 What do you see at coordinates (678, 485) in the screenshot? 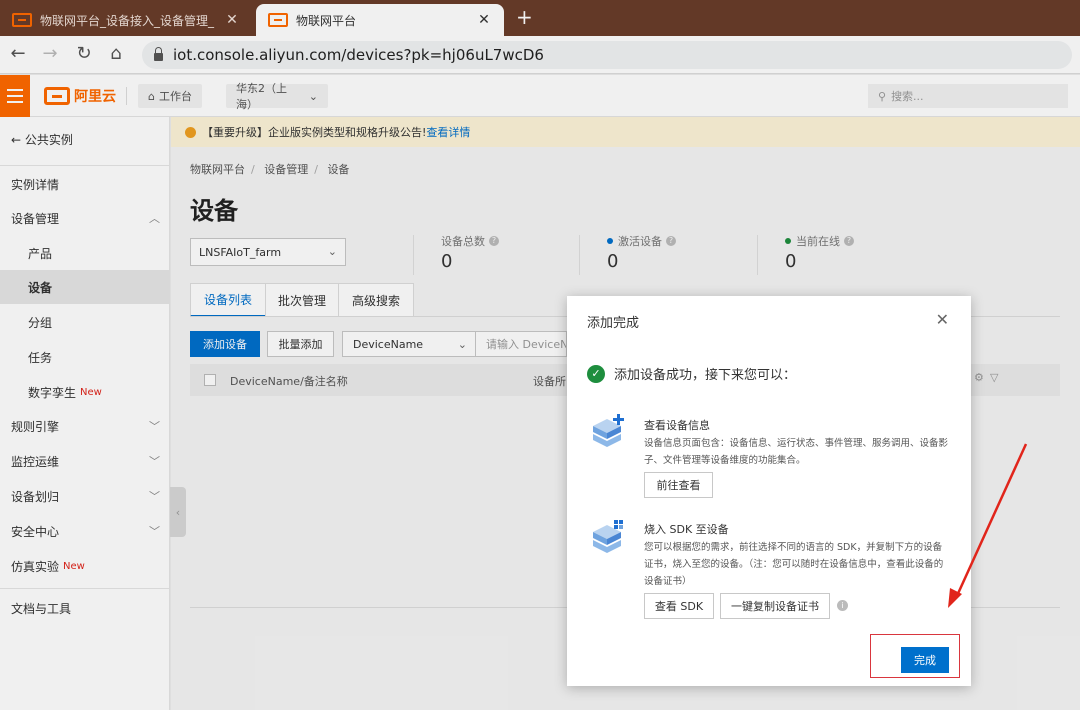
I see `go-view-button: 前往查看` at bounding box center [678, 485].